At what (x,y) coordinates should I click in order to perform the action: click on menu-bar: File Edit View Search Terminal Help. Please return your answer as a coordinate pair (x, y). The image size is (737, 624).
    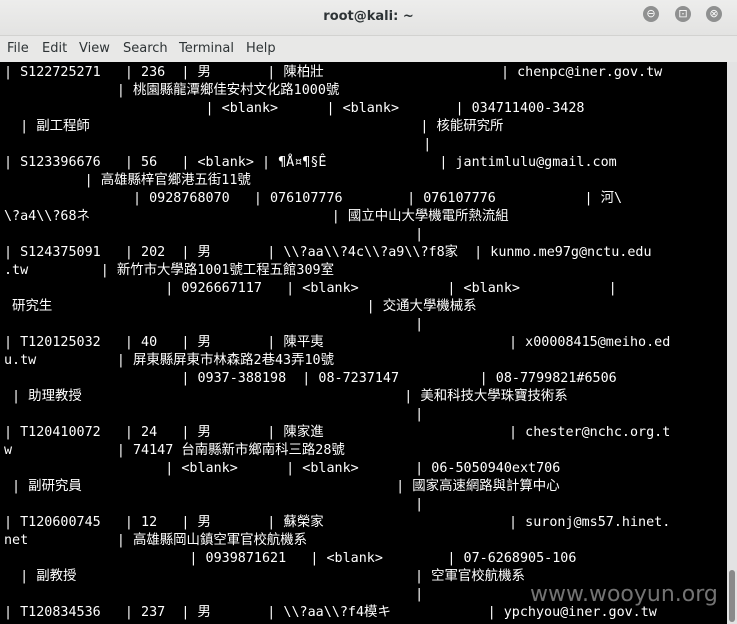
    Looking at the image, I should click on (368, 49).